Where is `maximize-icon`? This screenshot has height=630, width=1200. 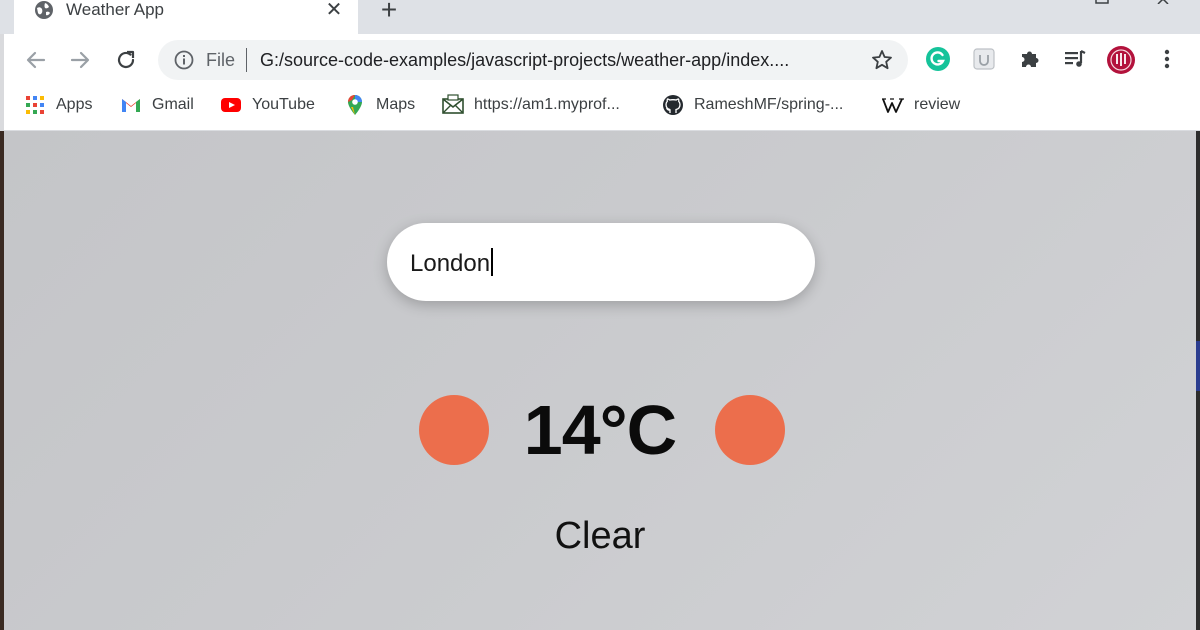
maximize-icon is located at coordinates (1102, 2).